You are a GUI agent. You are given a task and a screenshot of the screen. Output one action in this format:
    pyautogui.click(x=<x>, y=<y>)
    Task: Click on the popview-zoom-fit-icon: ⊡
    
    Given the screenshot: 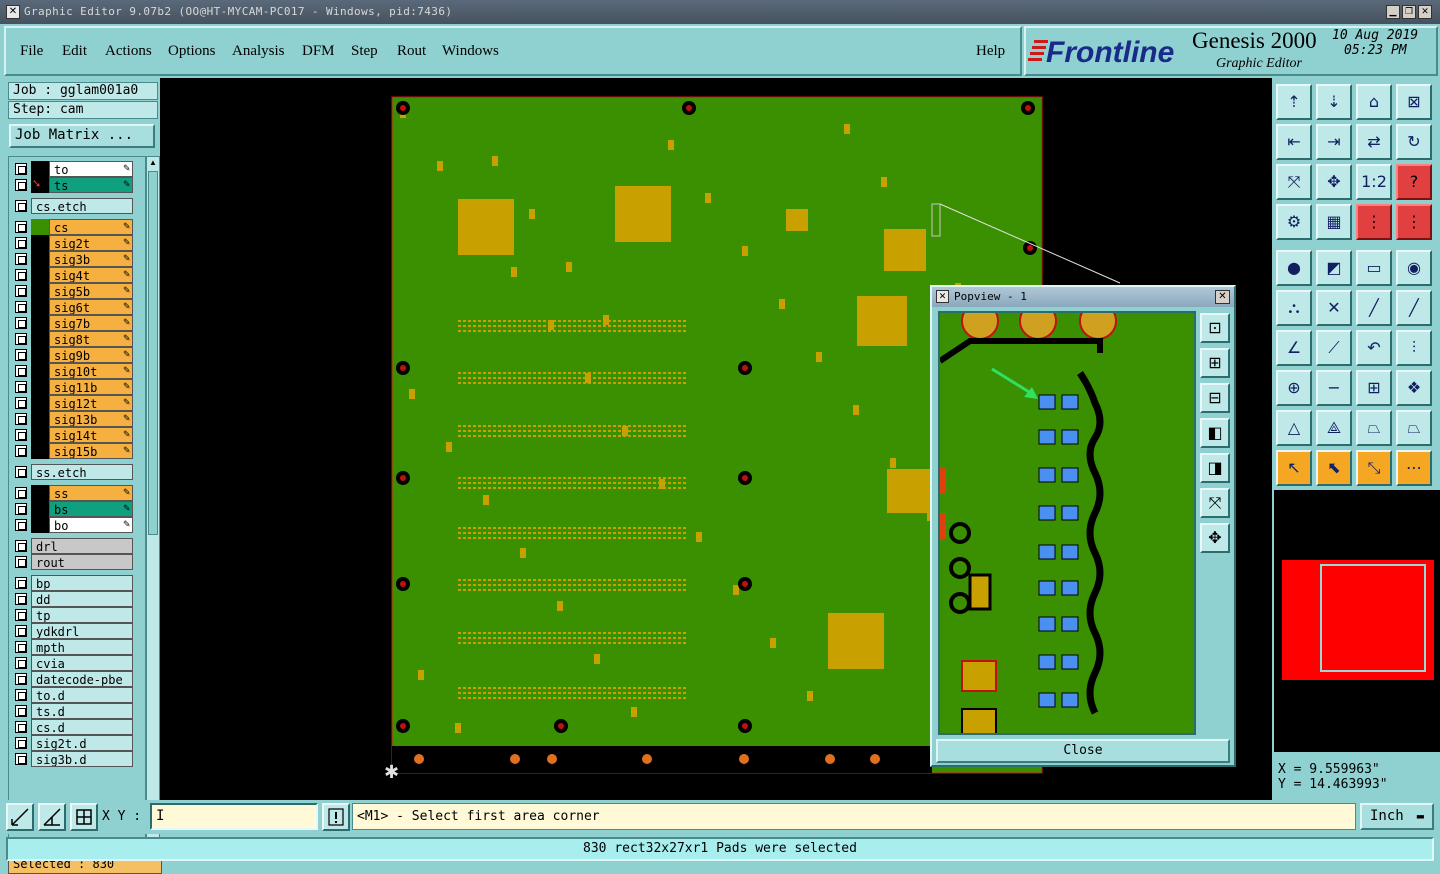 What is the action you would take?
    pyautogui.click(x=1215, y=328)
    